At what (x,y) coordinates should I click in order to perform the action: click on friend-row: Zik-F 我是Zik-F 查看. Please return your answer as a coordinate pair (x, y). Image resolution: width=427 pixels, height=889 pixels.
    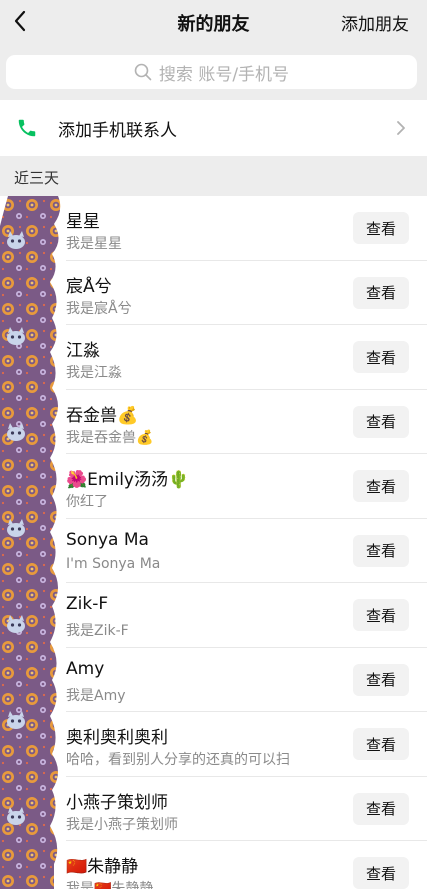
    Looking at the image, I should click on (213, 615).